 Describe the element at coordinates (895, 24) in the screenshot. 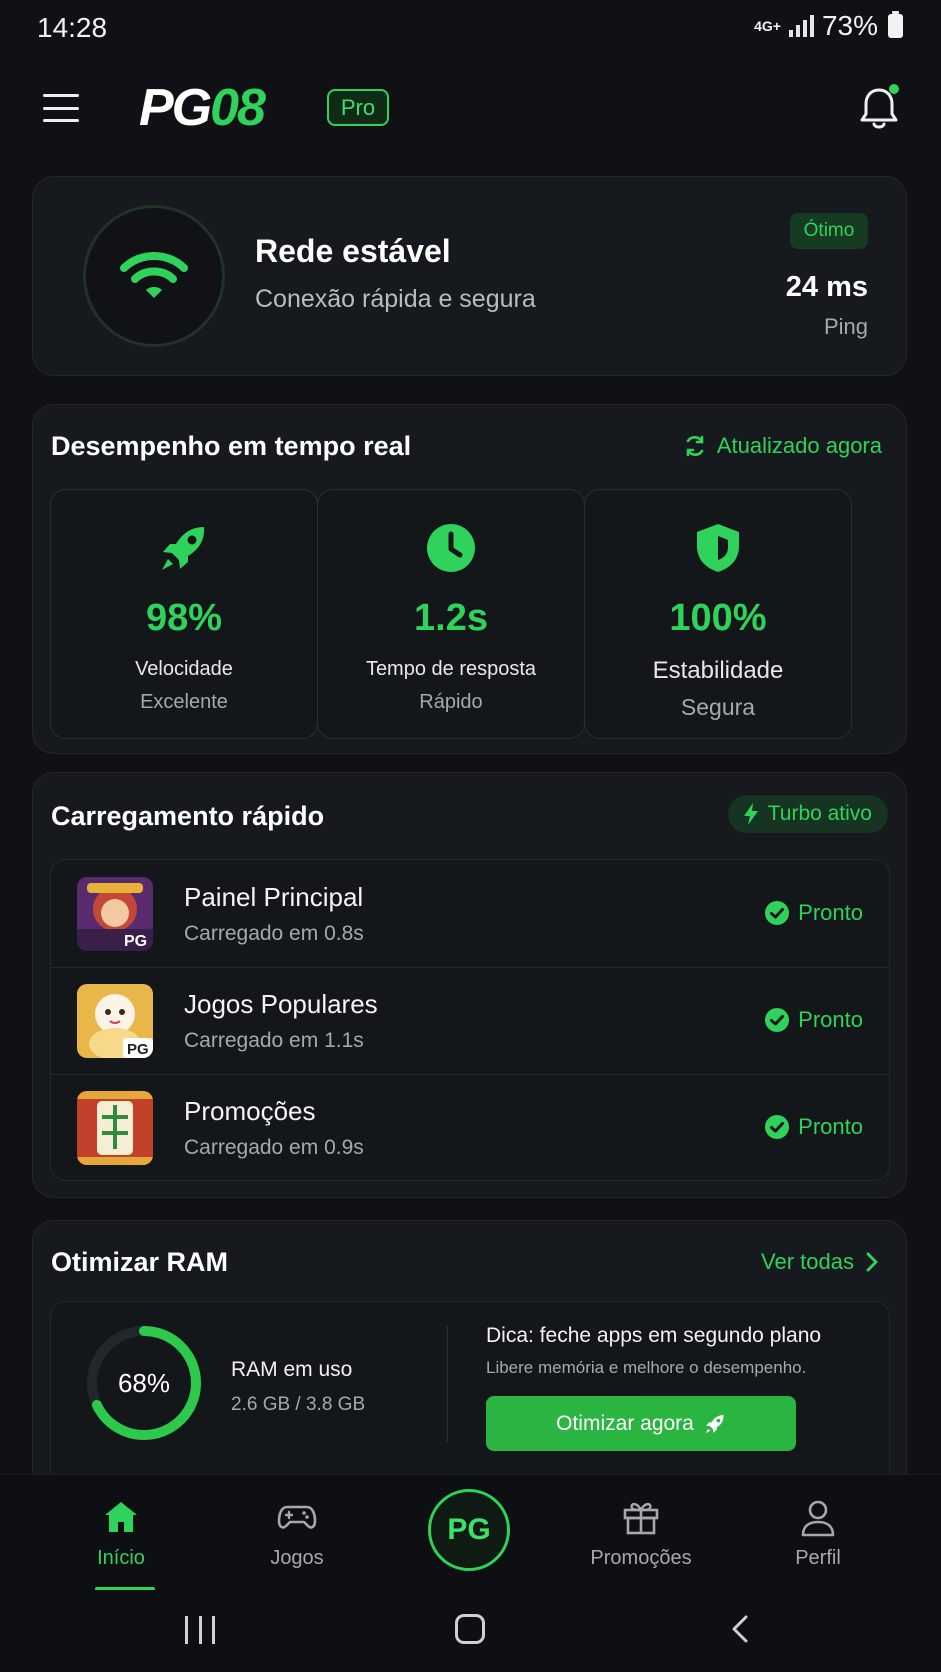

I see `battery-icon` at that location.